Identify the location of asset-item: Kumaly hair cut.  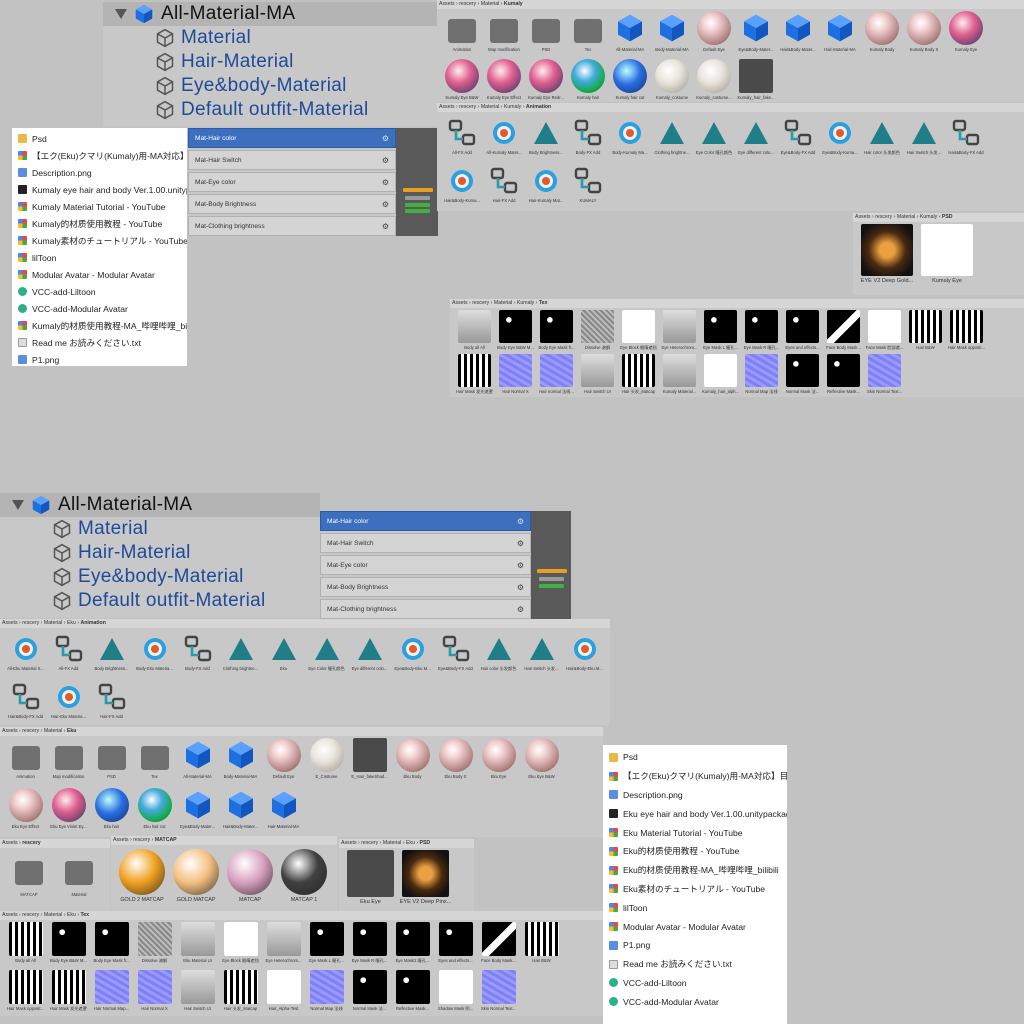
(630, 80).